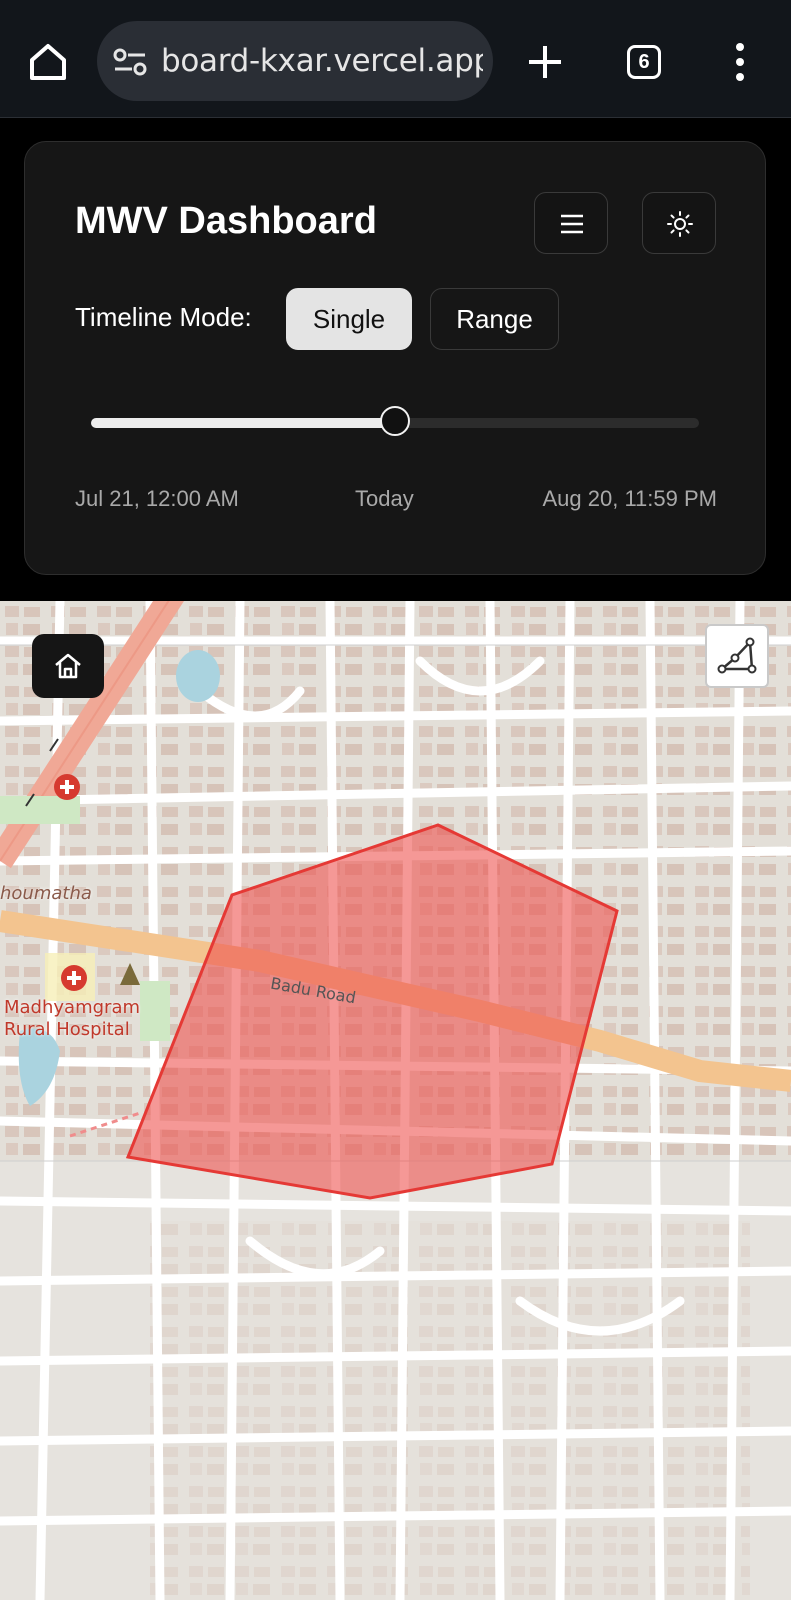 The width and height of the screenshot is (791, 1600). What do you see at coordinates (243, 423) in the screenshot?
I see `timeline-slider-fill` at bounding box center [243, 423].